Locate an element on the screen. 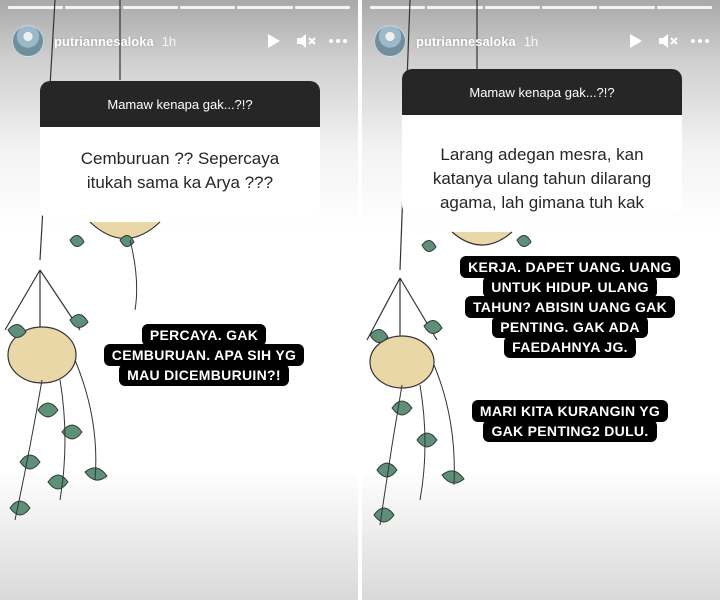 Image resolution: width=720 pixels, height=600 pixels. answer-text-2: MARI KITA KURANGIN YG GAK PENTING2 DULU. is located at coordinates (570, 421).